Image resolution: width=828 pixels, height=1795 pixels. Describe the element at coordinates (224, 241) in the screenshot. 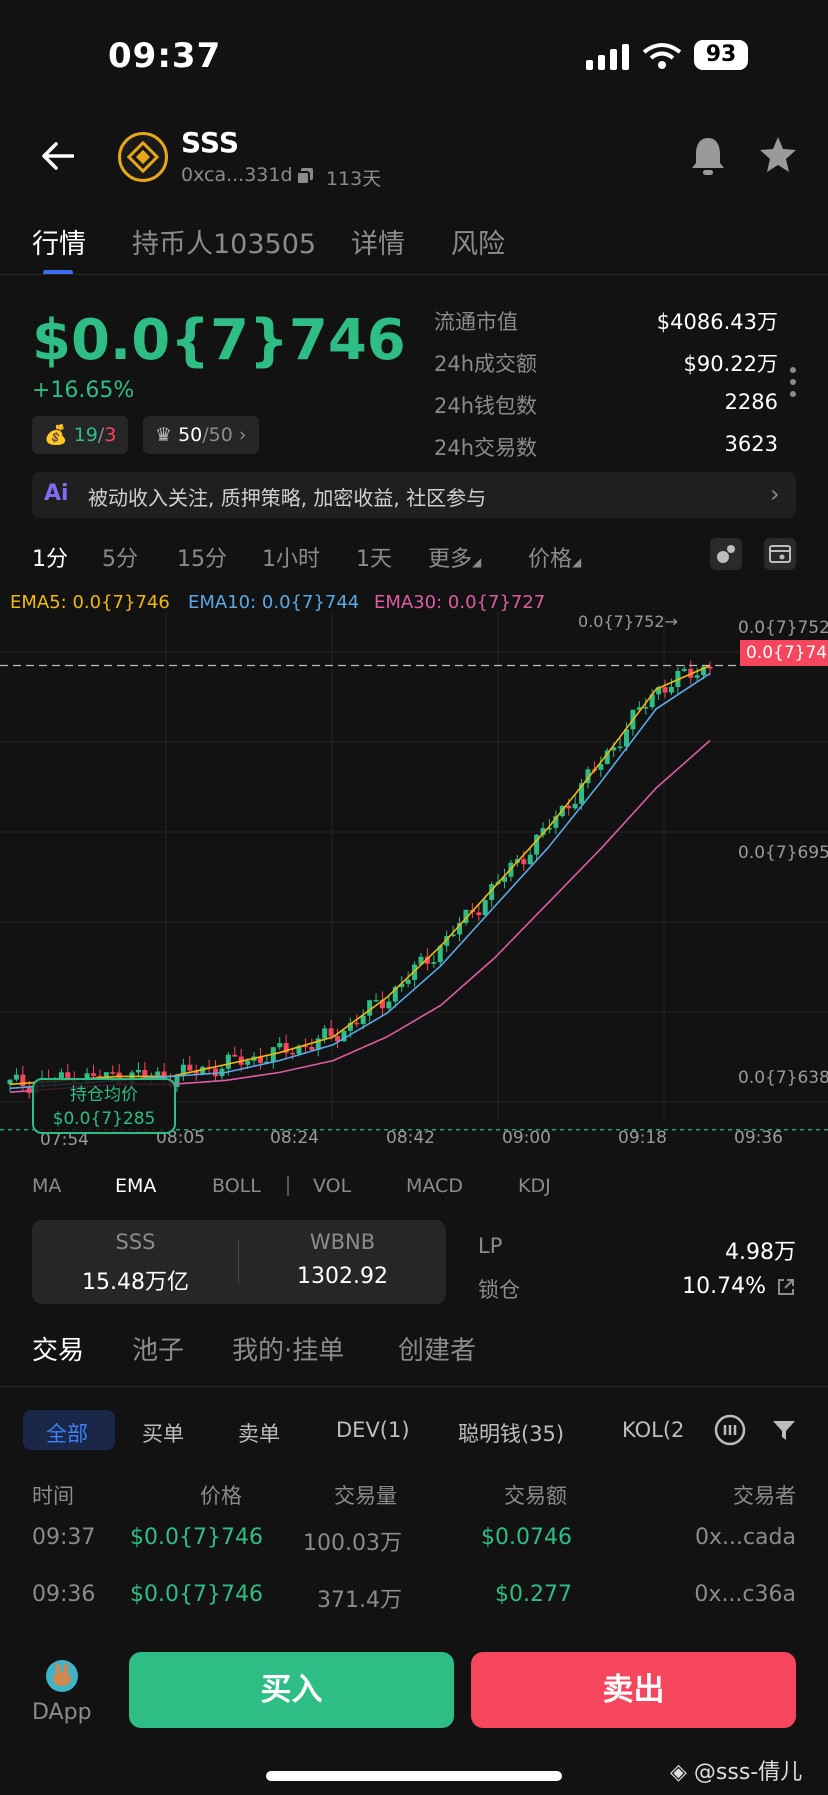

I see `tab-holders: 持币人103505` at that location.